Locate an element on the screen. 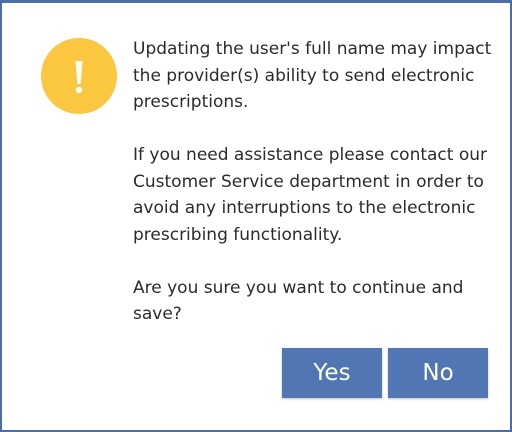 The width and height of the screenshot is (512, 432). exclamation-icon is located at coordinates (79, 77).